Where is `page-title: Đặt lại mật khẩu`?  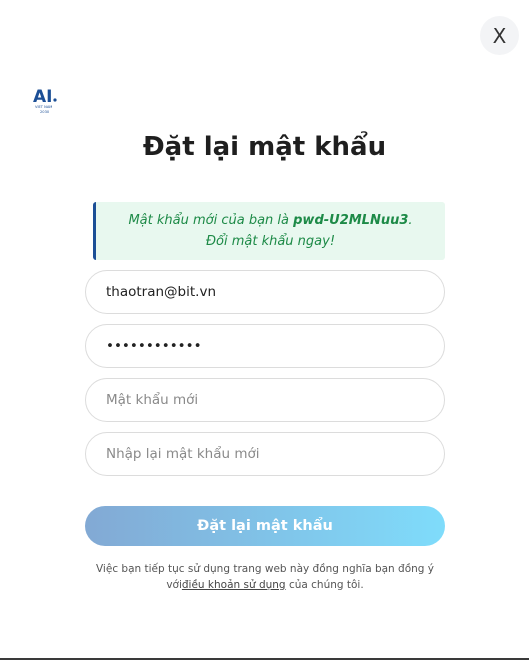 page-title: Đặt lại mật khẩu is located at coordinates (264, 147).